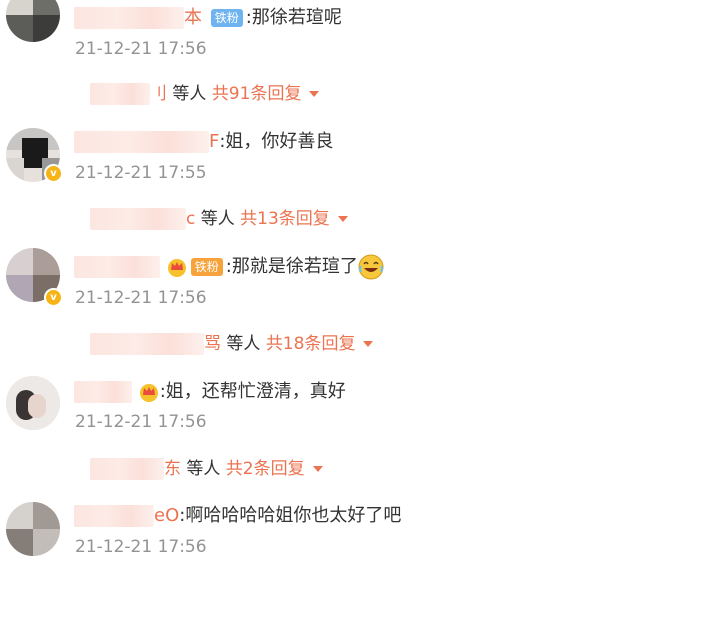 The image size is (701, 618). What do you see at coordinates (256, 94) in the screenshot?
I see `reply-count: 共91条回复` at bounding box center [256, 94].